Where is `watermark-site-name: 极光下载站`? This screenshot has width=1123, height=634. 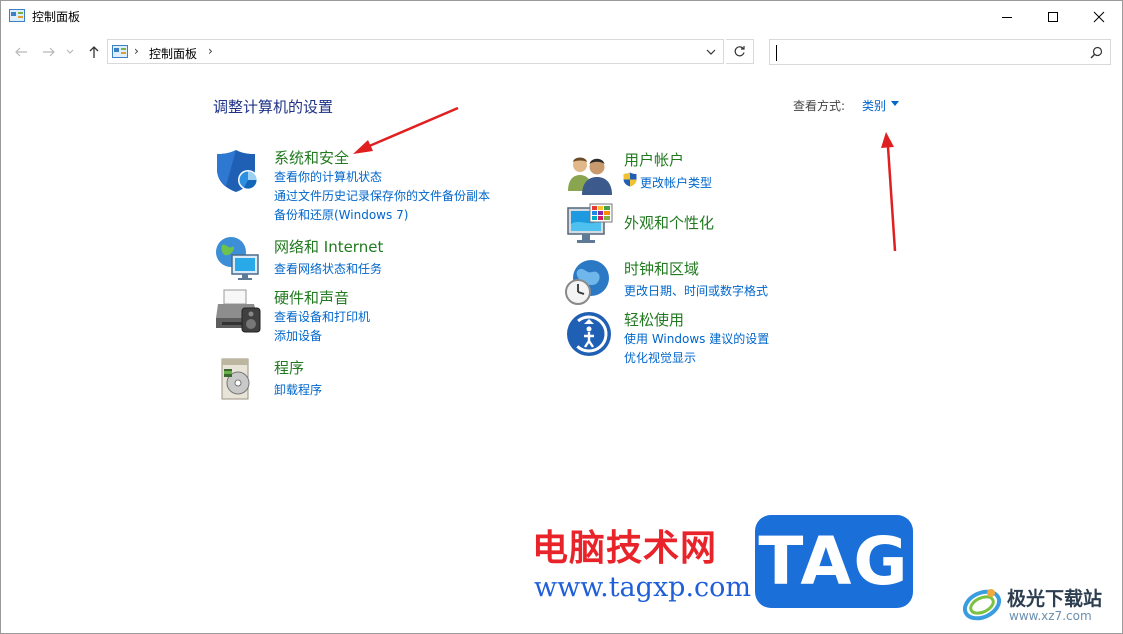 watermark-site-name: 极光下载站 is located at coordinates (1055, 599).